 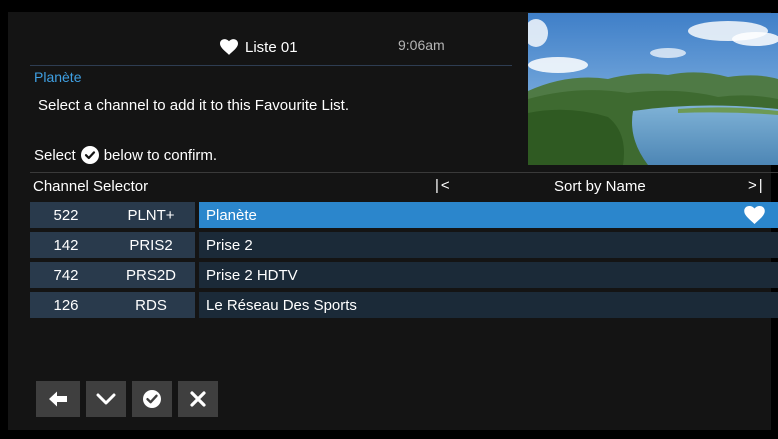 What do you see at coordinates (112, 245) in the screenshot?
I see `channel-id-block: 142 PRIS2` at bounding box center [112, 245].